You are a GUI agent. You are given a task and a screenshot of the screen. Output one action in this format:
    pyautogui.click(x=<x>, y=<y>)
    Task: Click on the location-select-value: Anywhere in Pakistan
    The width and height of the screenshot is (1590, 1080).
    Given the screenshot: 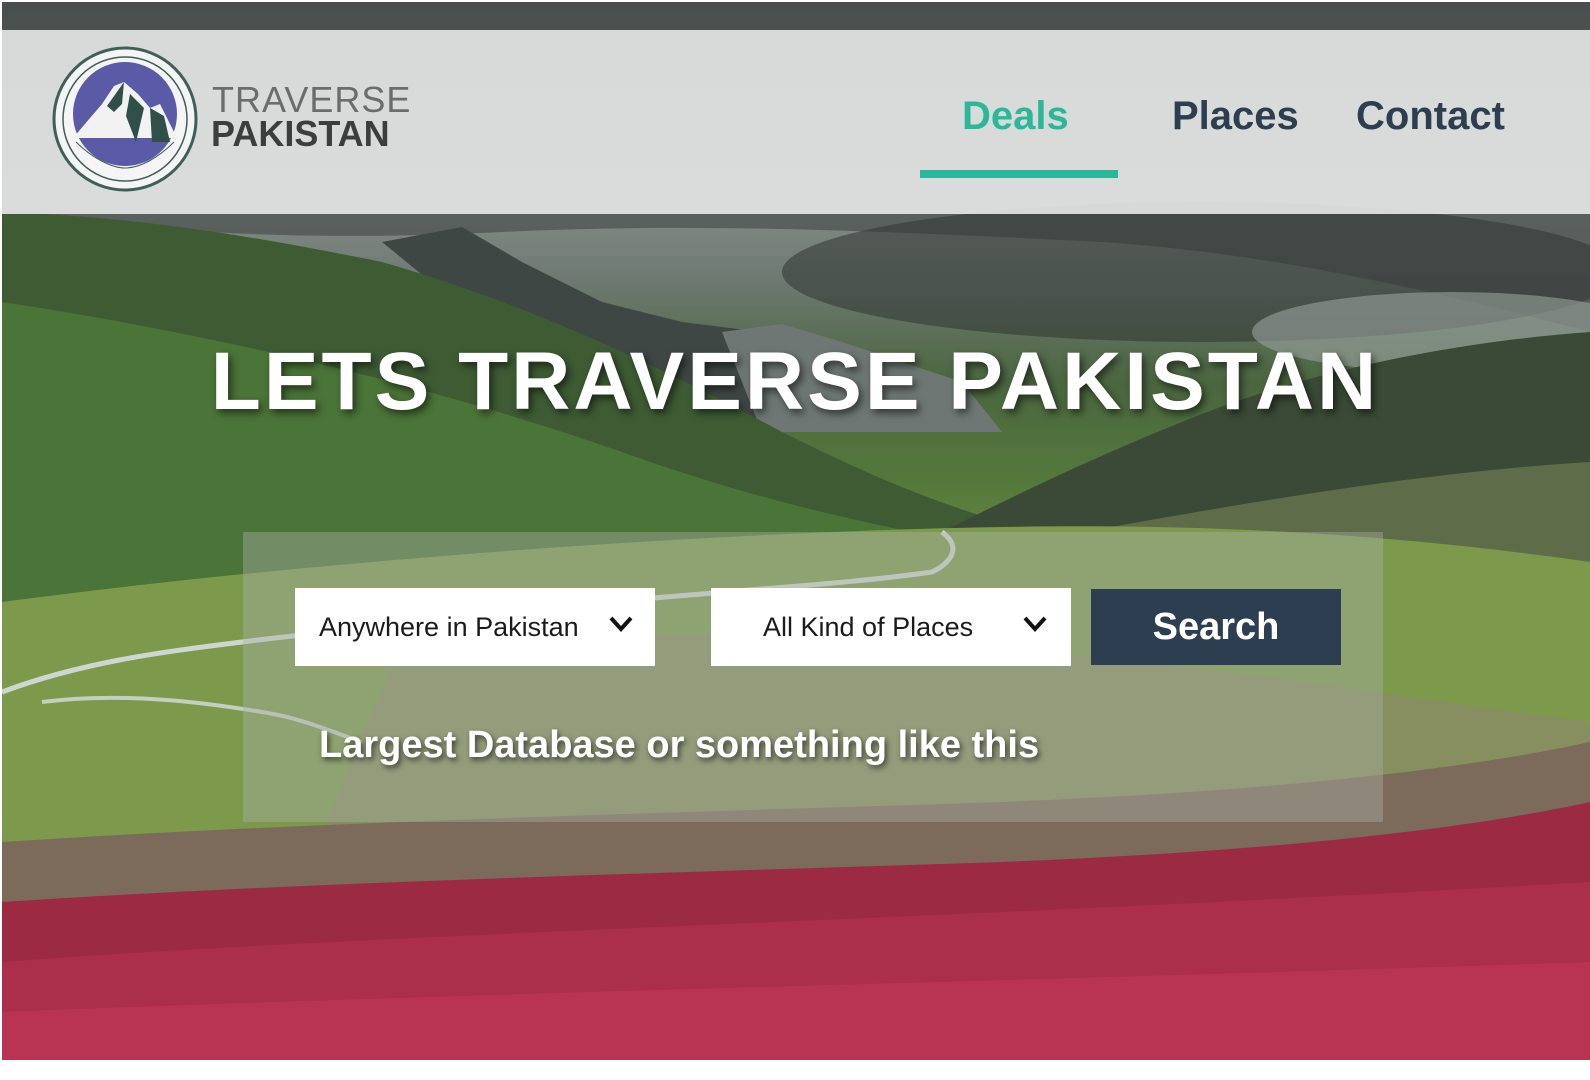 What is the action you would take?
    pyautogui.click(x=449, y=627)
    